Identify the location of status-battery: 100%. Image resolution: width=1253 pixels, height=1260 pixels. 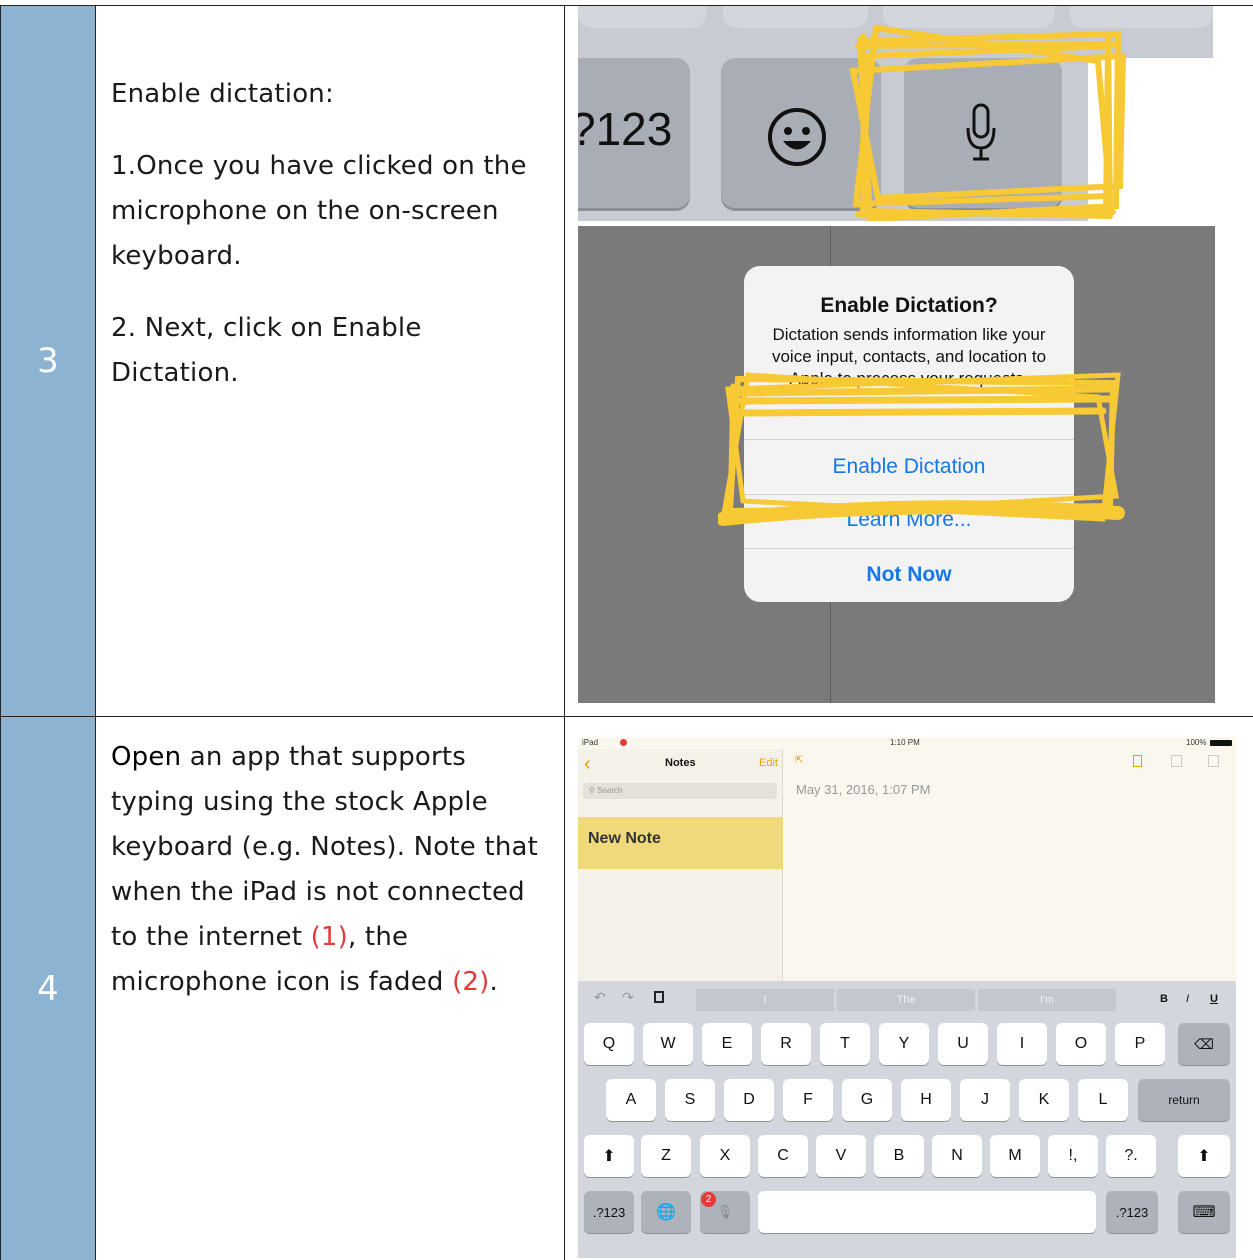
(1196, 742).